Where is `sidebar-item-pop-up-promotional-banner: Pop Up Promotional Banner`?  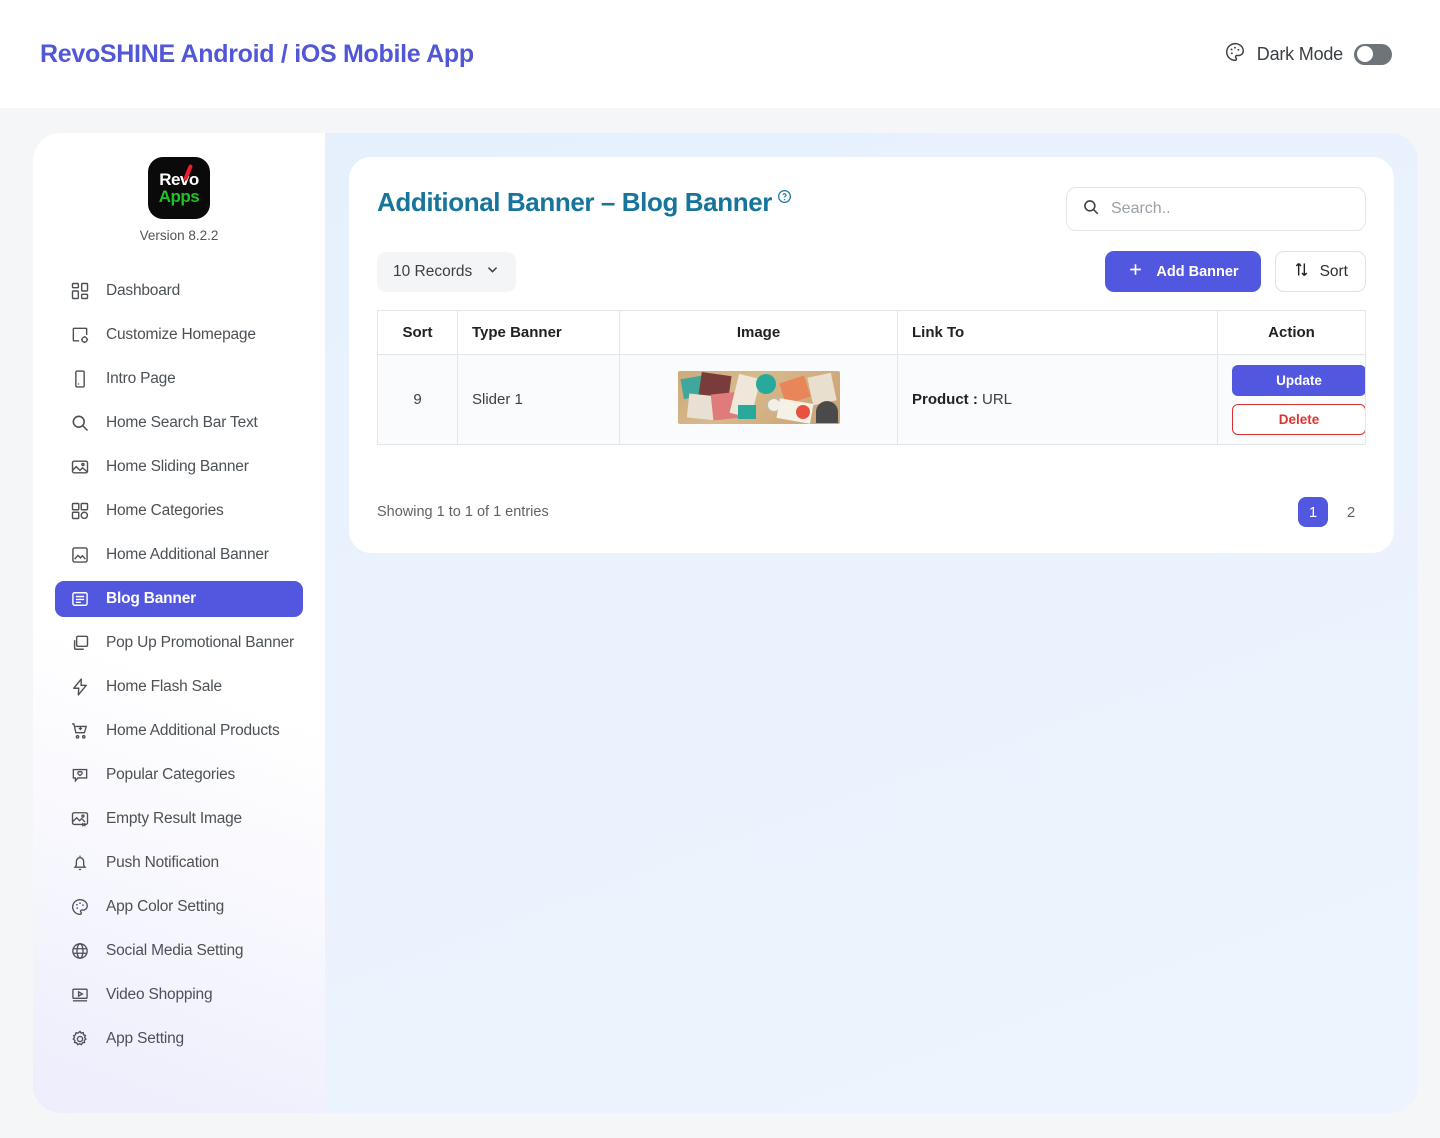 sidebar-item-pop-up-promotional-banner: Pop Up Promotional Banner is located at coordinates (179, 643).